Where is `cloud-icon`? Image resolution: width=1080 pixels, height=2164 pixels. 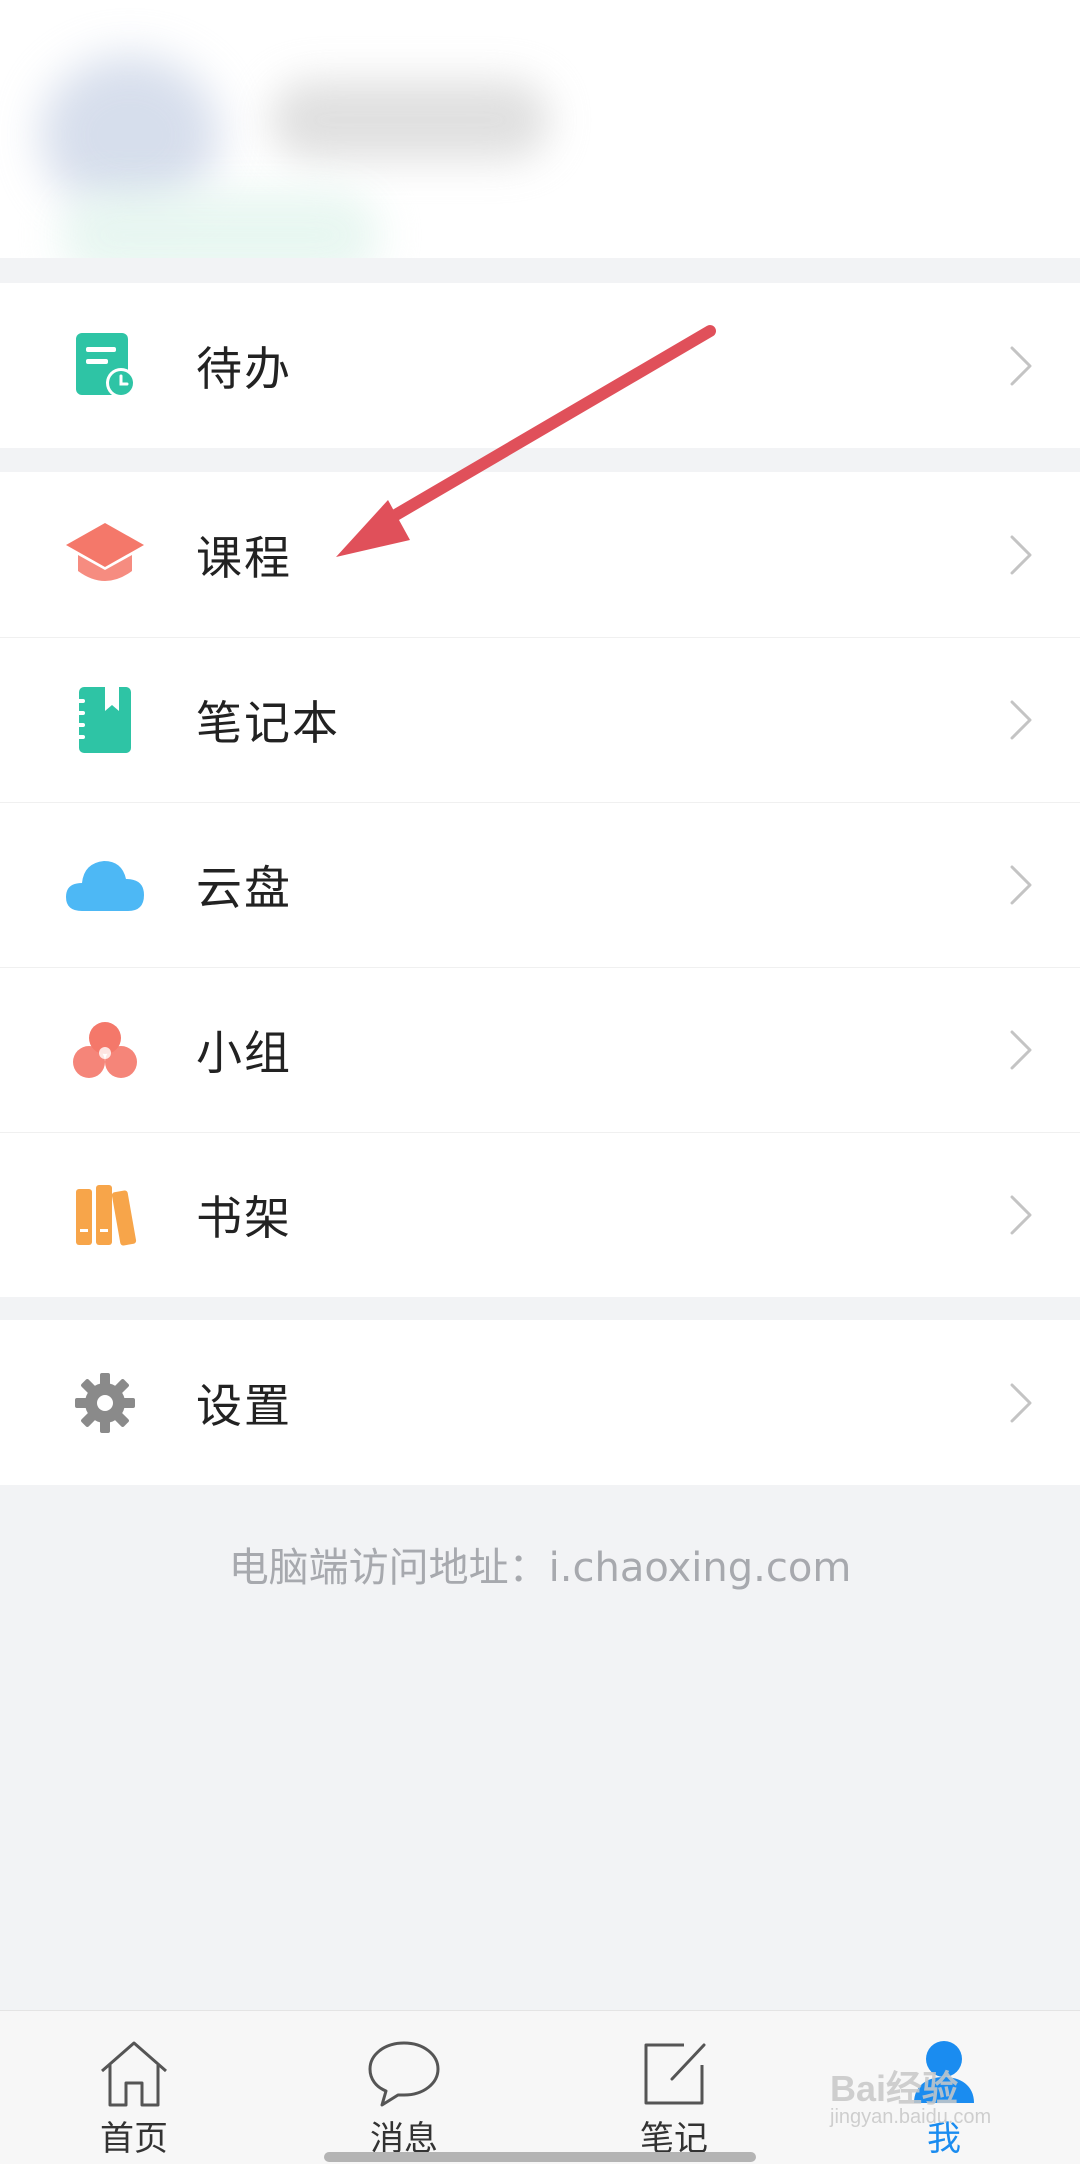 cloud-icon is located at coordinates (105, 885).